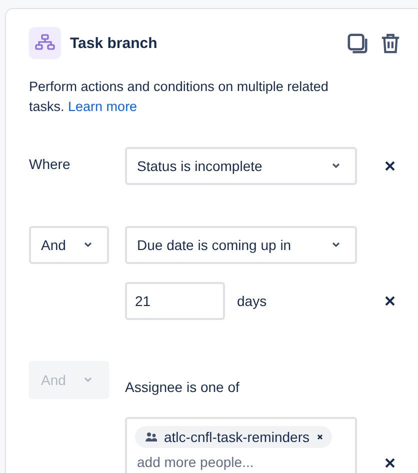 The width and height of the screenshot is (418, 473). What do you see at coordinates (45, 43) in the screenshot?
I see `hierarchy-icon` at bounding box center [45, 43].